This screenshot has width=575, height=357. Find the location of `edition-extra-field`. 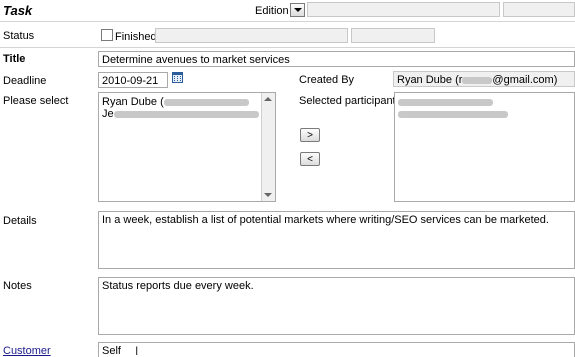

edition-extra-field is located at coordinates (539, 9).